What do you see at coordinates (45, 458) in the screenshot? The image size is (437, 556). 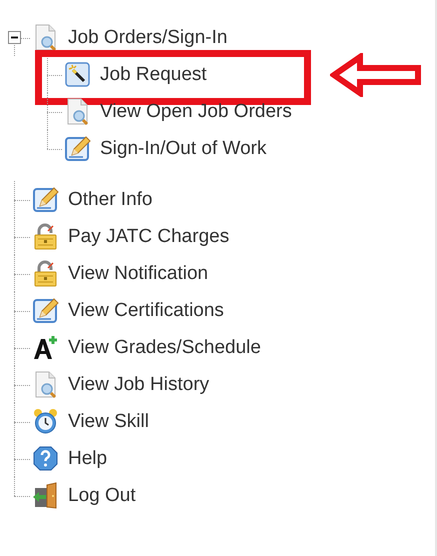 I see `help-icon` at bounding box center [45, 458].